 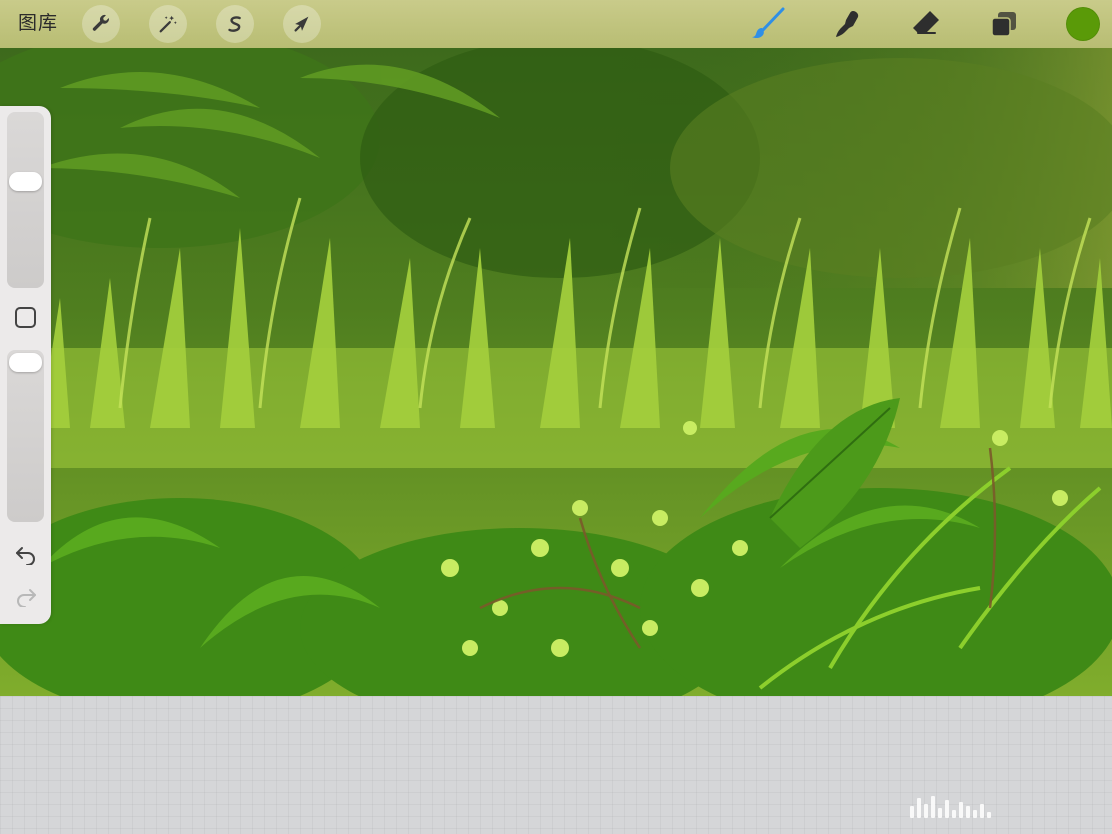 I want to click on selection-s-icon, so click(x=234, y=24).